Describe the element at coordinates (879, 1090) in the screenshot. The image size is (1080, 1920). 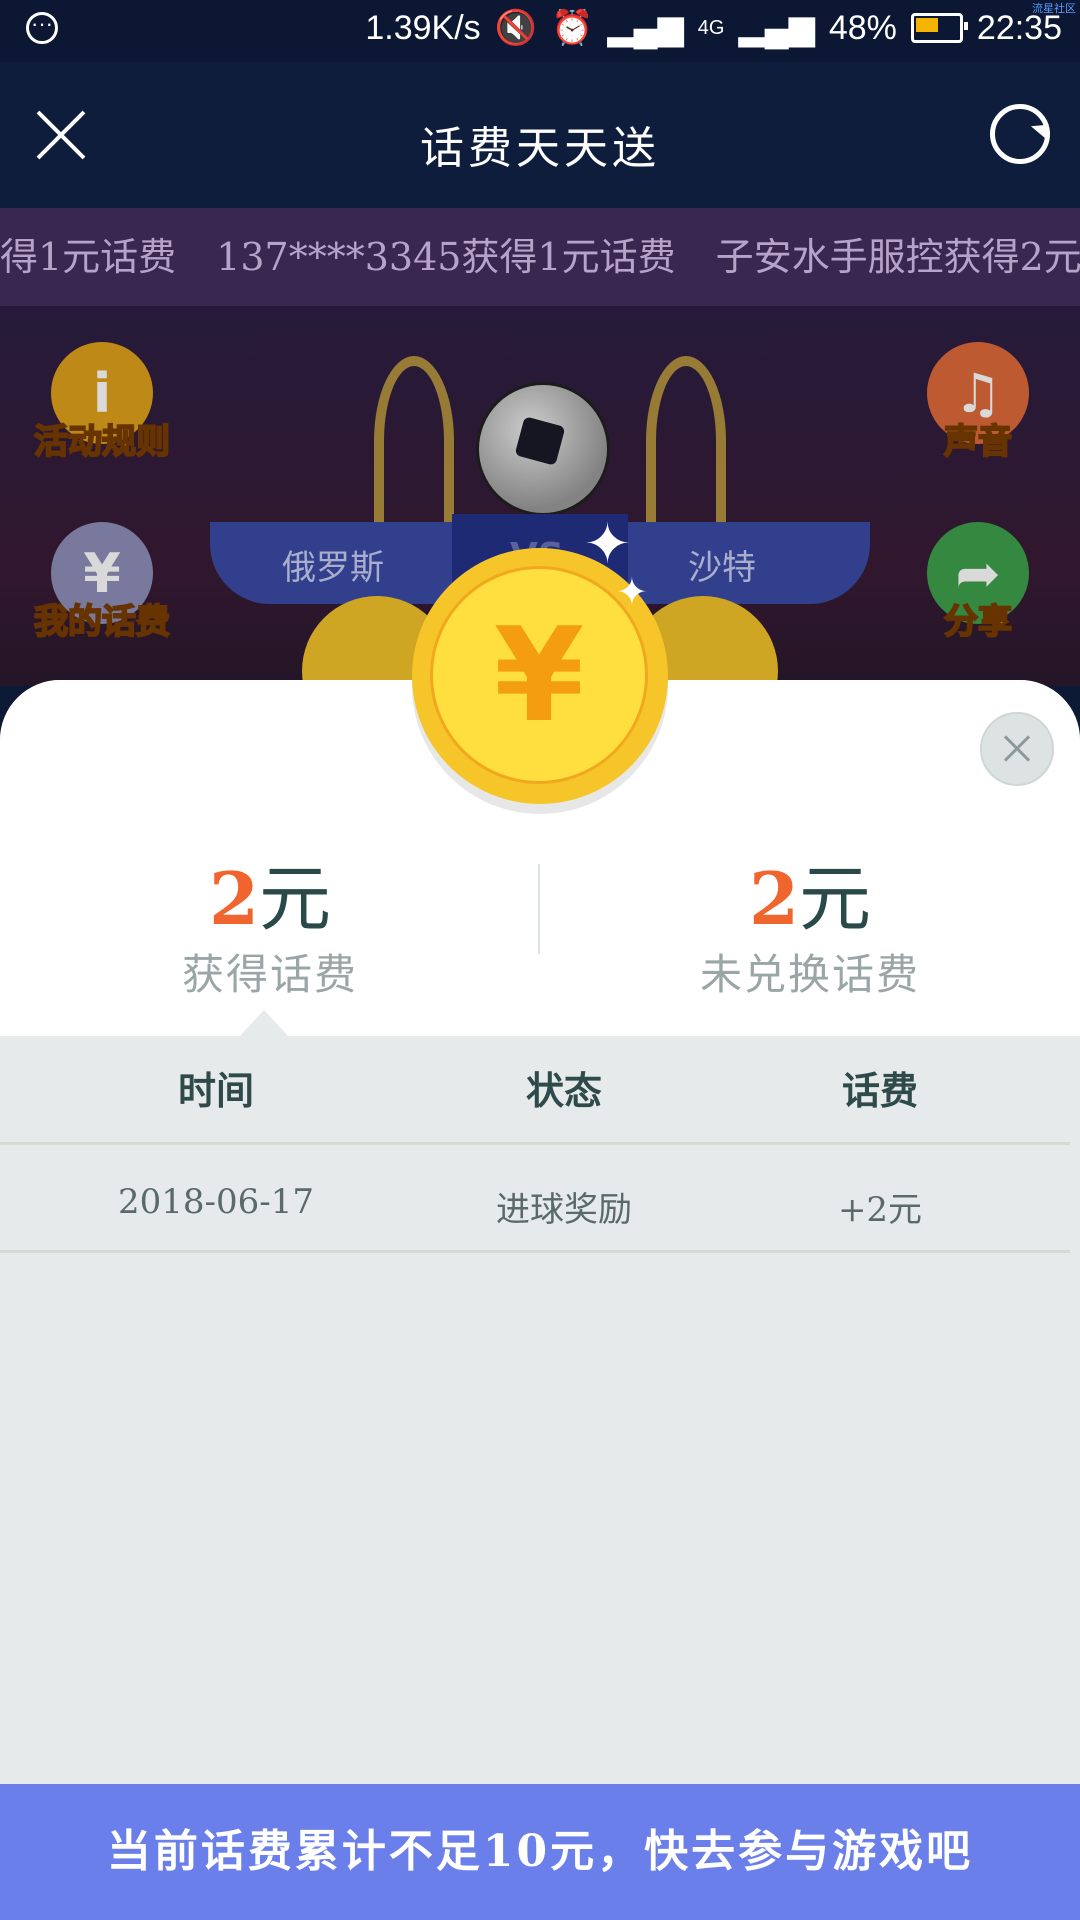
I see `column-header-credit: 话费` at that location.